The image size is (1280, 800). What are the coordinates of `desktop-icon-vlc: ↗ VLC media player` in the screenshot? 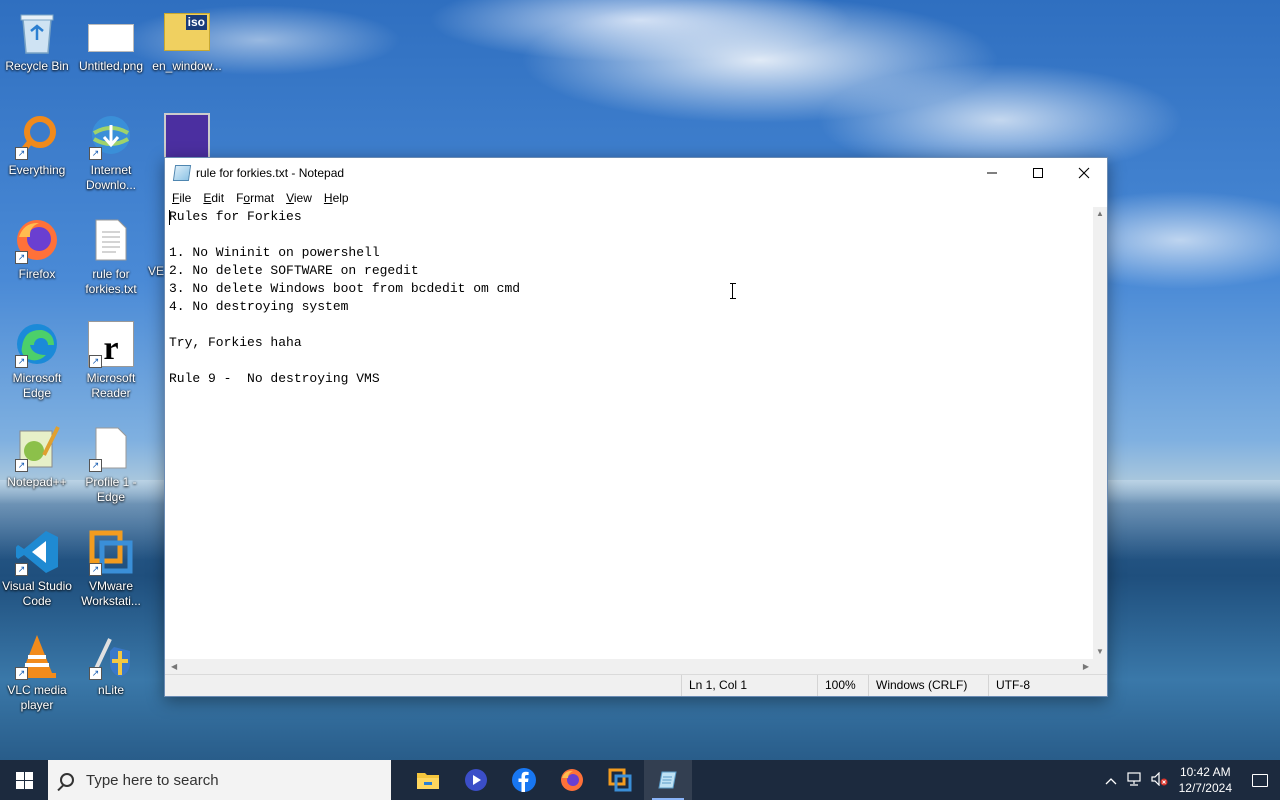 It's located at (37, 672).